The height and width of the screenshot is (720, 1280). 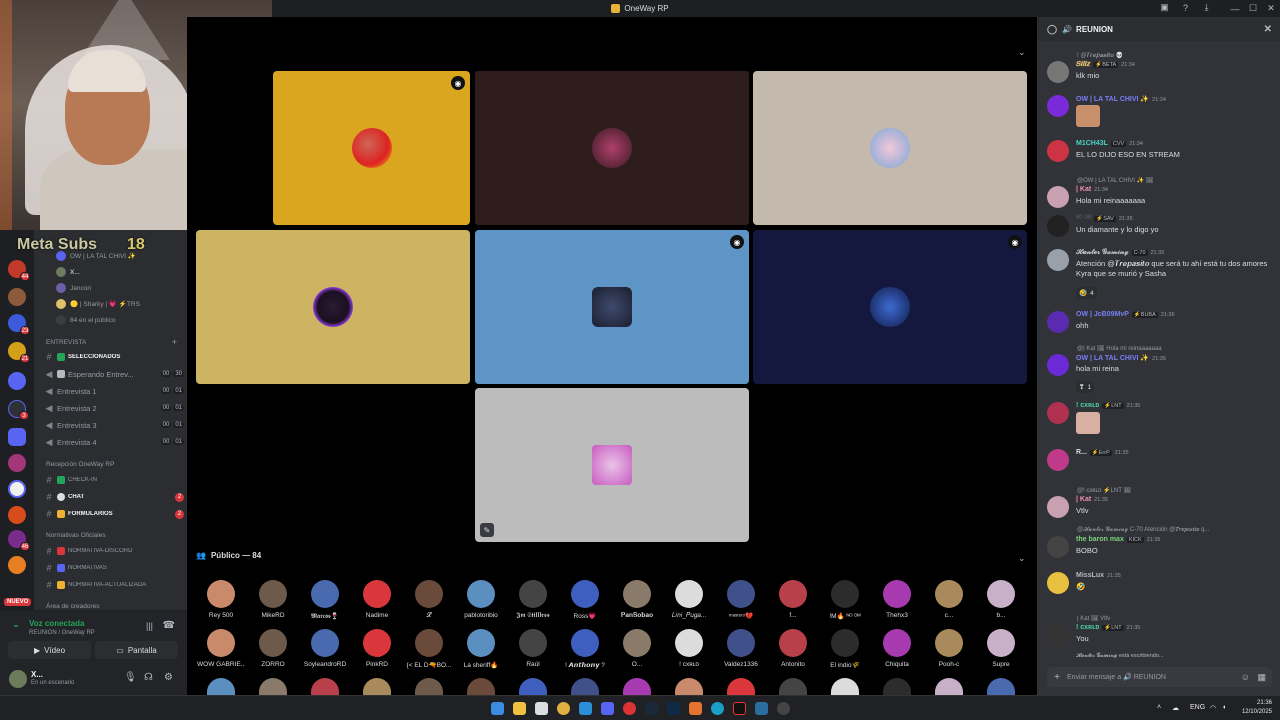 I want to click on author-name: OW | LA TAL CHIVI ✨, so click(x=1112, y=358).